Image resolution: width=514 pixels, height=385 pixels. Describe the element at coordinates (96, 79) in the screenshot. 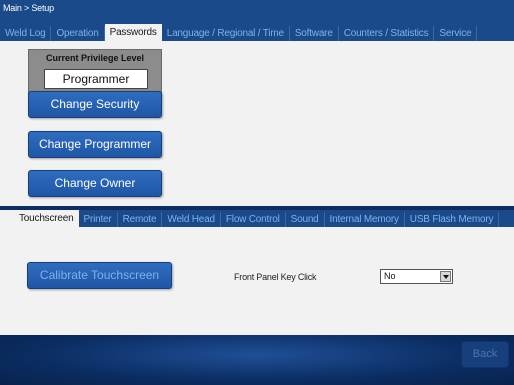

I see `privilege-level-value: Programmer` at that location.